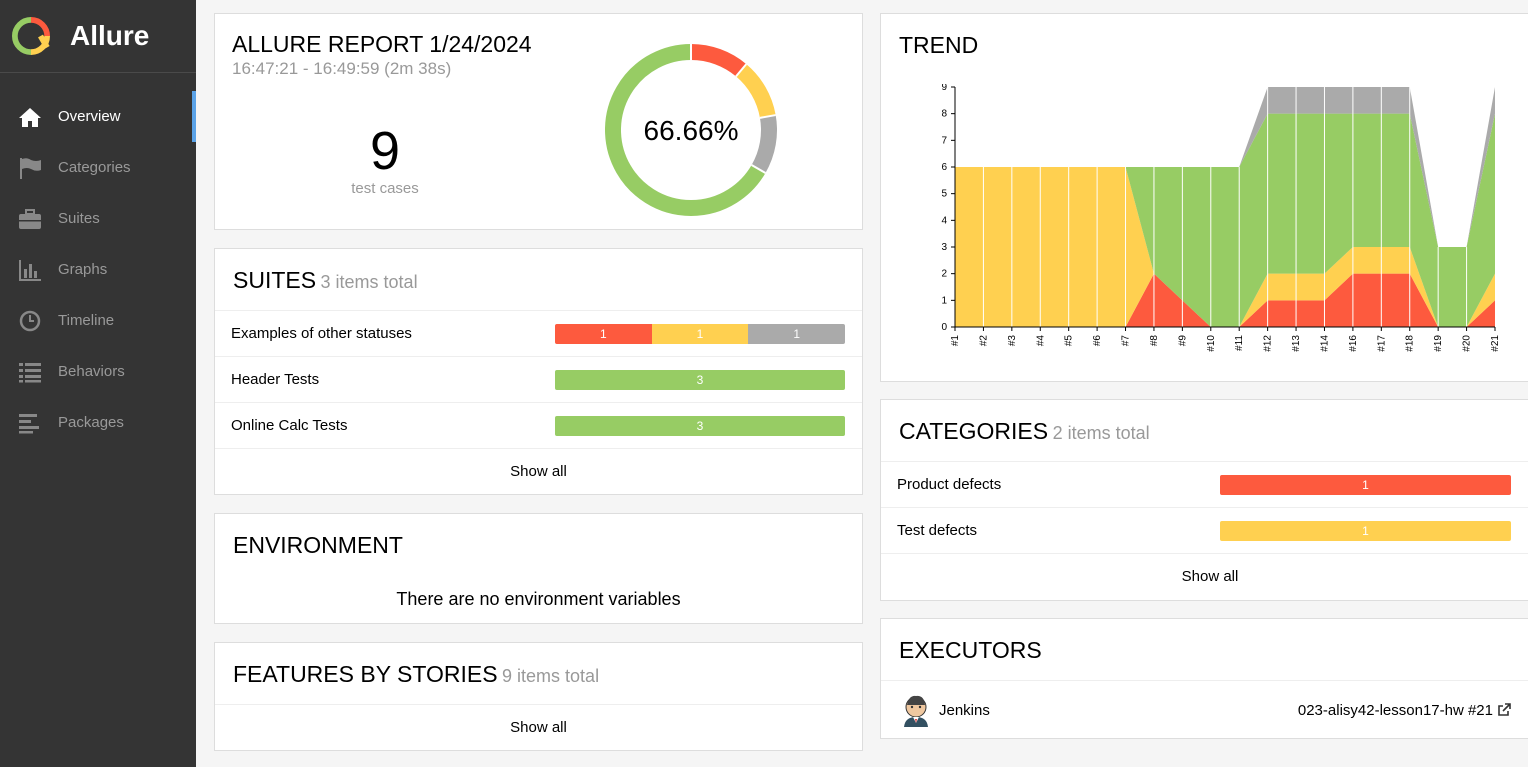 Image resolution: width=1528 pixels, height=767 pixels. I want to click on x-tick-label: #2, so click(983, 341).